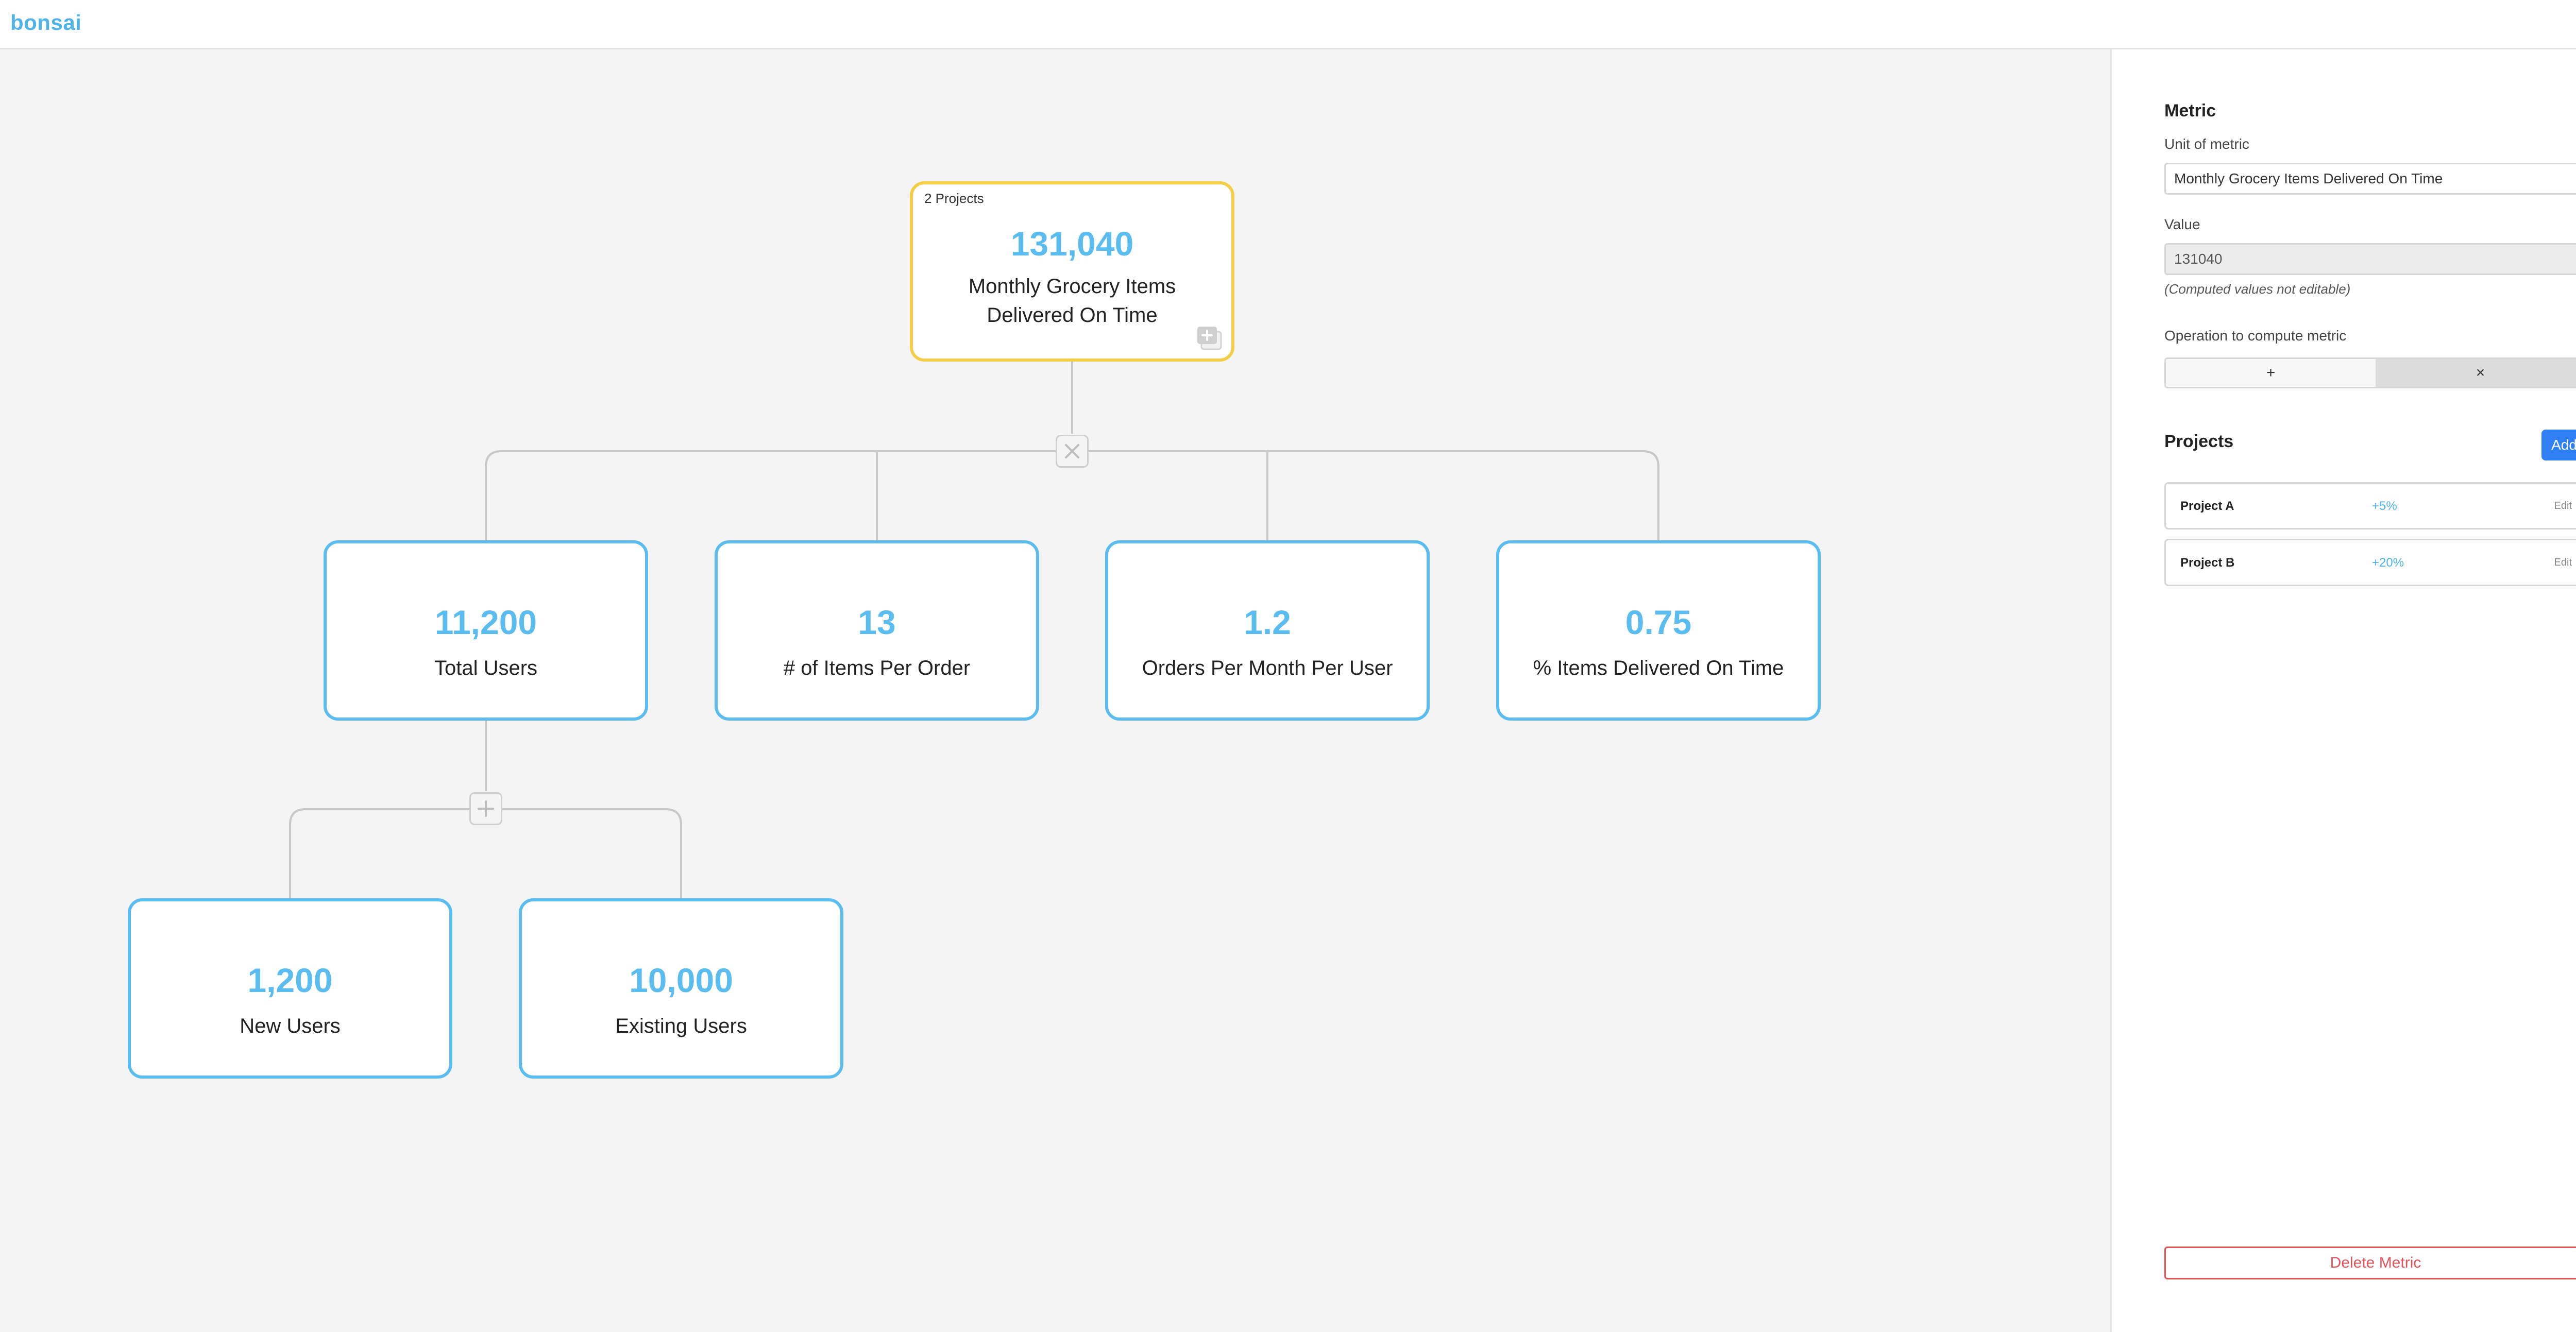  Describe the element at coordinates (2190, 111) in the screenshot. I see `metric-section-title: Metric` at that location.